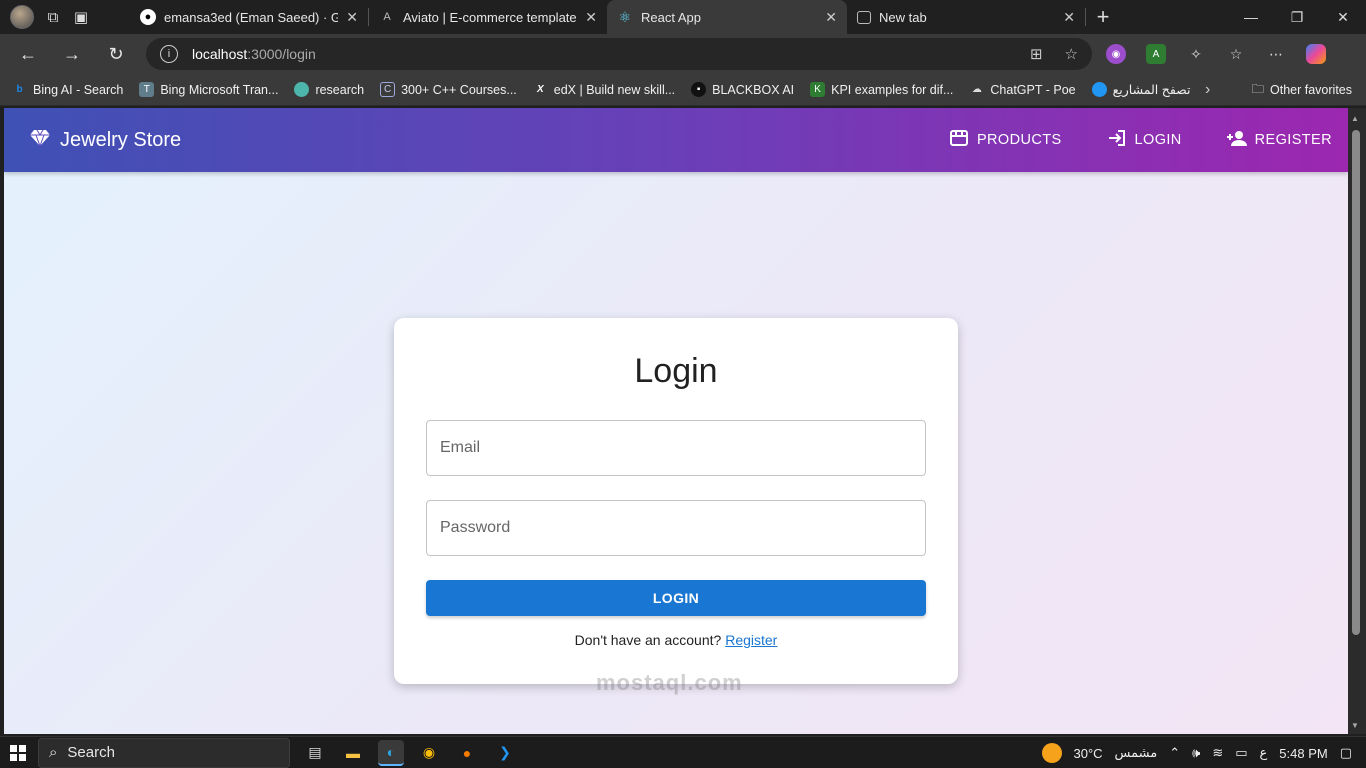 This screenshot has height=768, width=1366. I want to click on site-info-icon: i, so click(169, 54).